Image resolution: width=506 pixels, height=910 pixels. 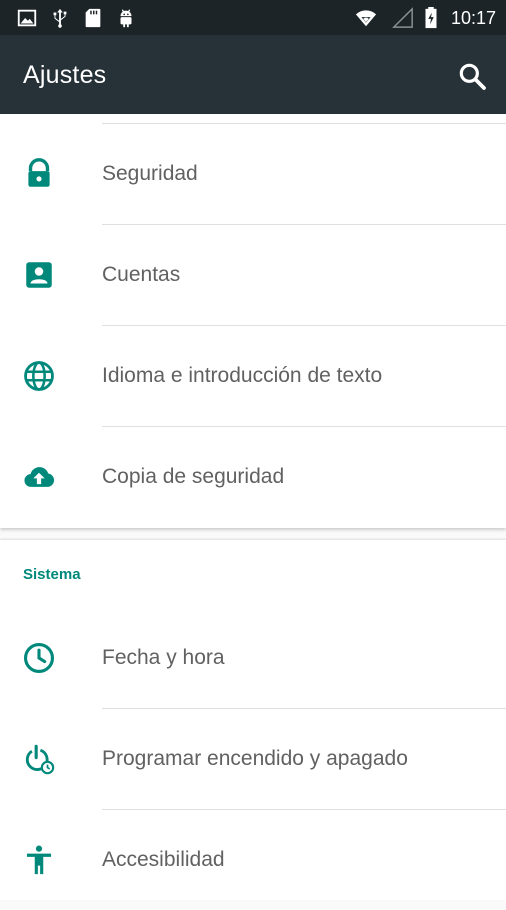 I want to click on settings-item-security: Seguridad, so click(x=253, y=174).